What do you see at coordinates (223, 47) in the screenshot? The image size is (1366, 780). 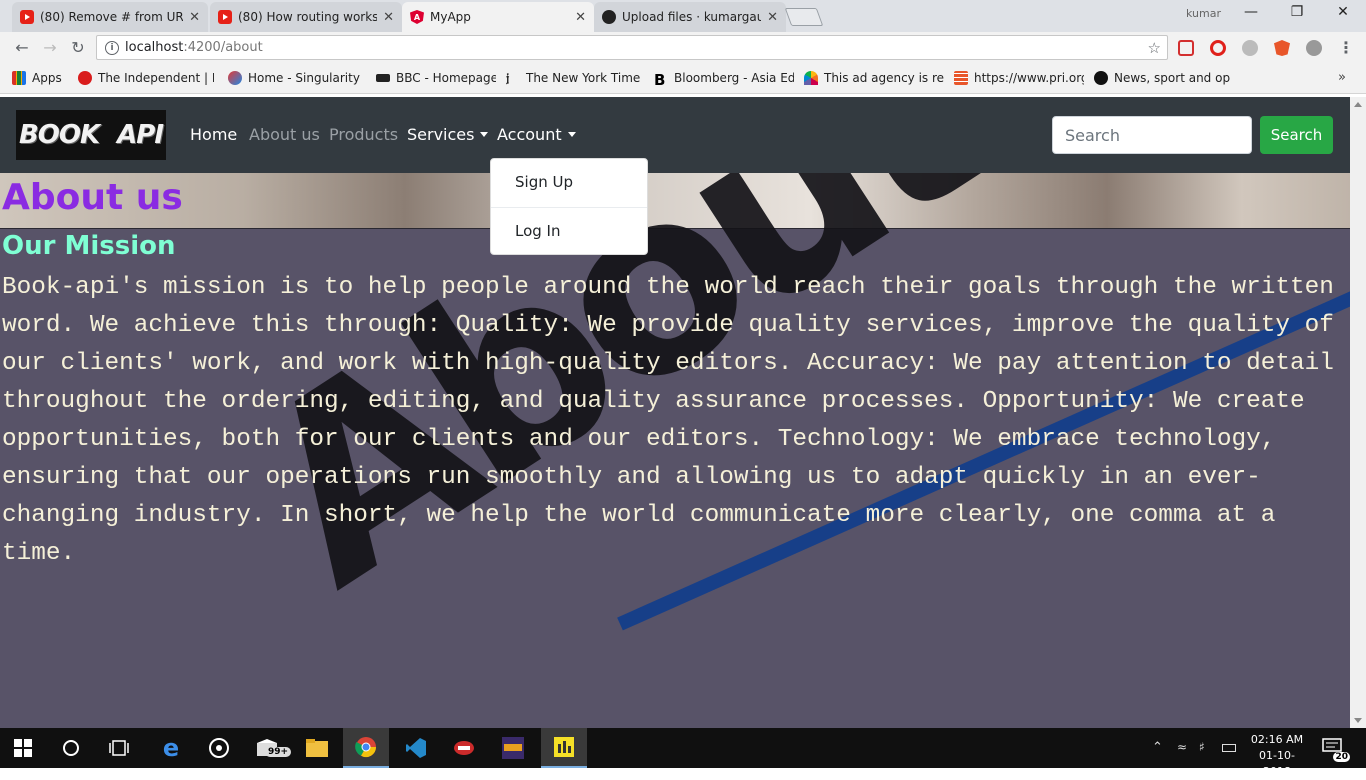 I see `url-path: :4200/about` at bounding box center [223, 47].